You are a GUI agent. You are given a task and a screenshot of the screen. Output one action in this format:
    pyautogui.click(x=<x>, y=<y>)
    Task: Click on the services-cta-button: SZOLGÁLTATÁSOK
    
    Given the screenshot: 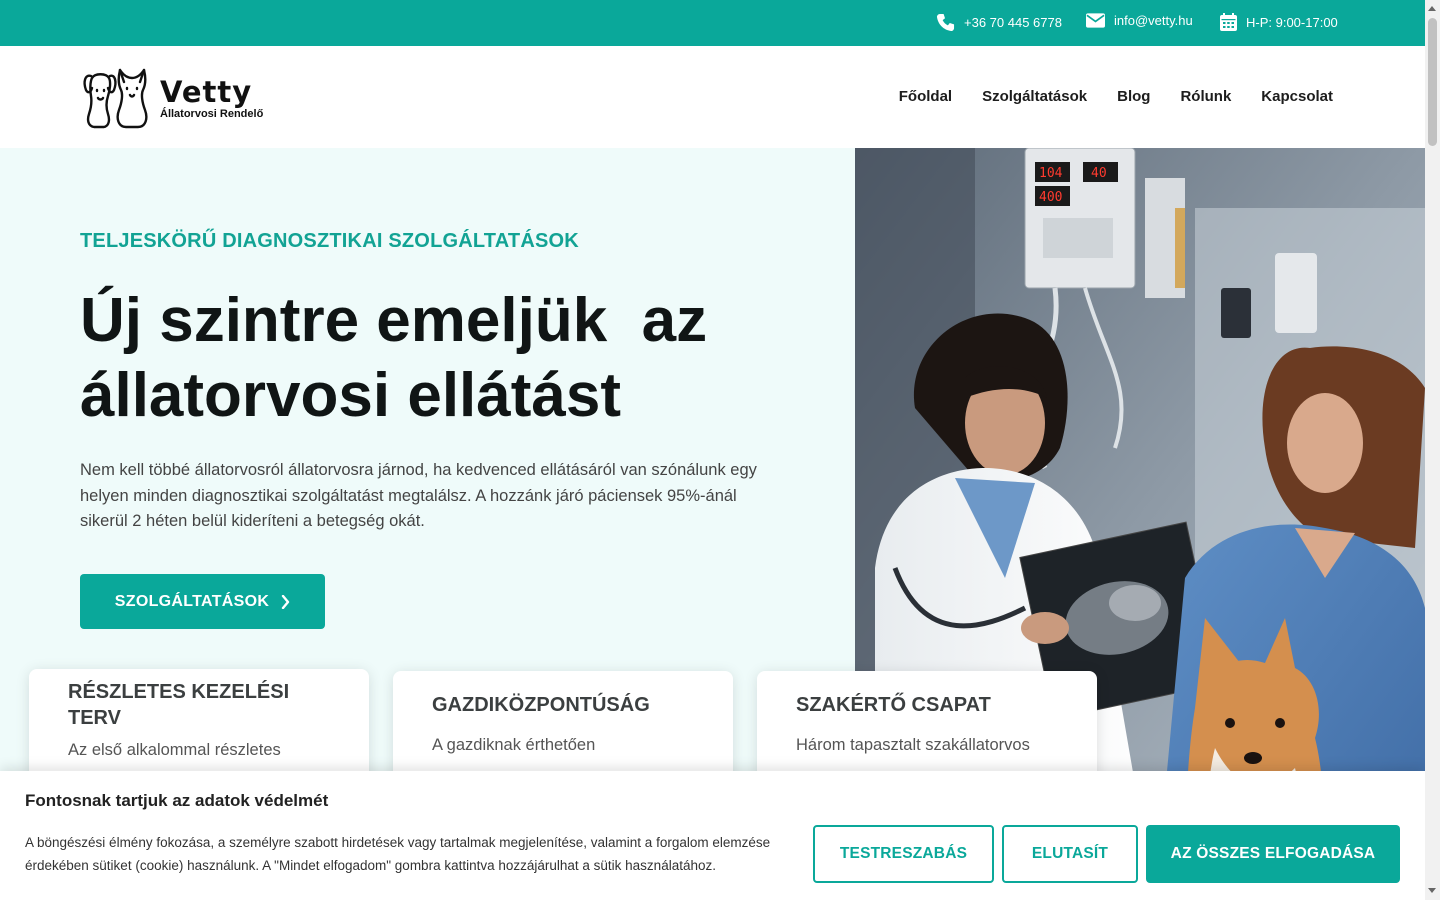 What is the action you would take?
    pyautogui.click(x=202, y=601)
    